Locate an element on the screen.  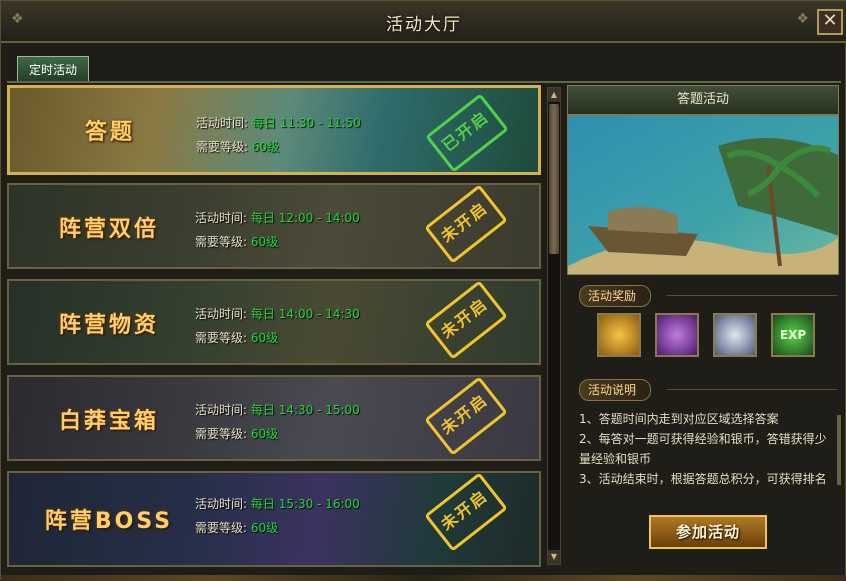
activity-name: 白莽宝箱 is located at coordinates (108, 421).